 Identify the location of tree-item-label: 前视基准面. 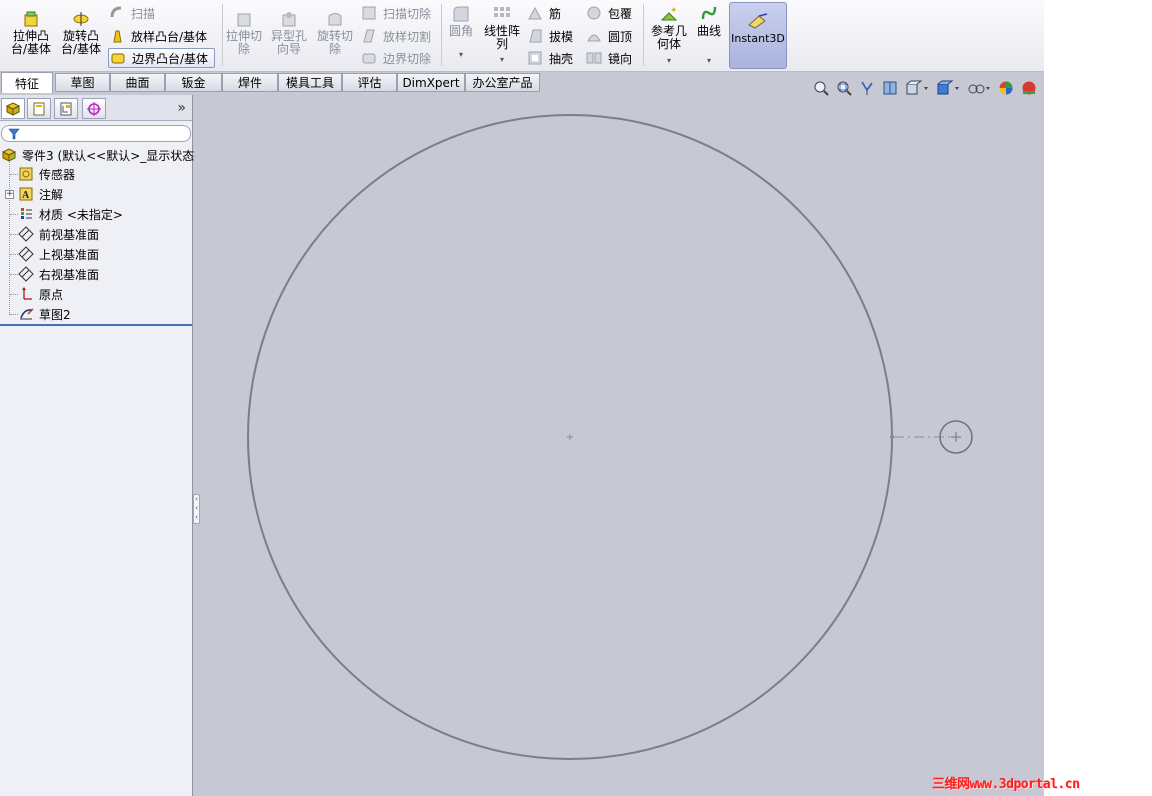
(69, 234).